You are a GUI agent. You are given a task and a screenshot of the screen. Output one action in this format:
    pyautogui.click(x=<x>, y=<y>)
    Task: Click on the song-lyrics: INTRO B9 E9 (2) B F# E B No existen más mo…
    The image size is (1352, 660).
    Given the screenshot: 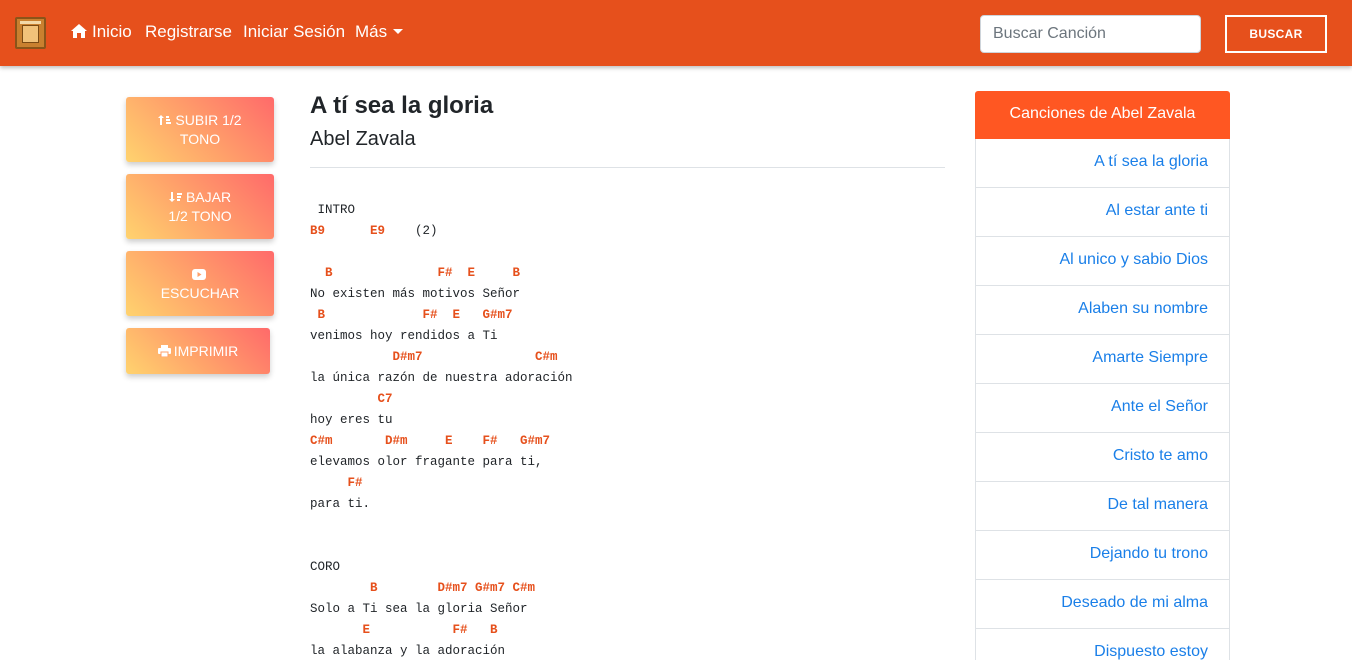 What is the action you would take?
    pyautogui.click(x=441, y=430)
    